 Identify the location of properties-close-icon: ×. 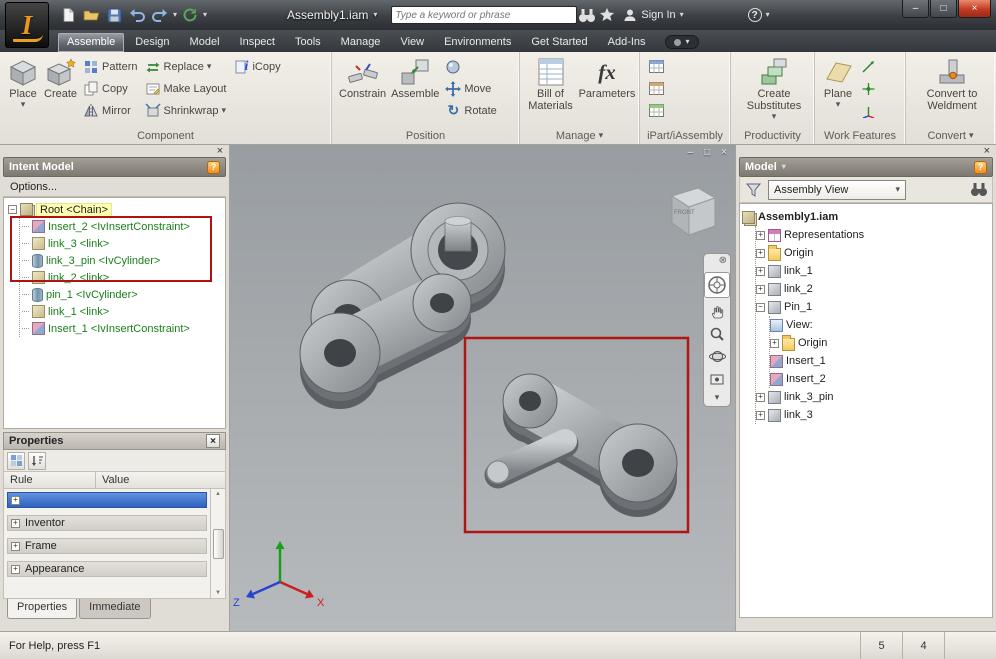
(213, 441).